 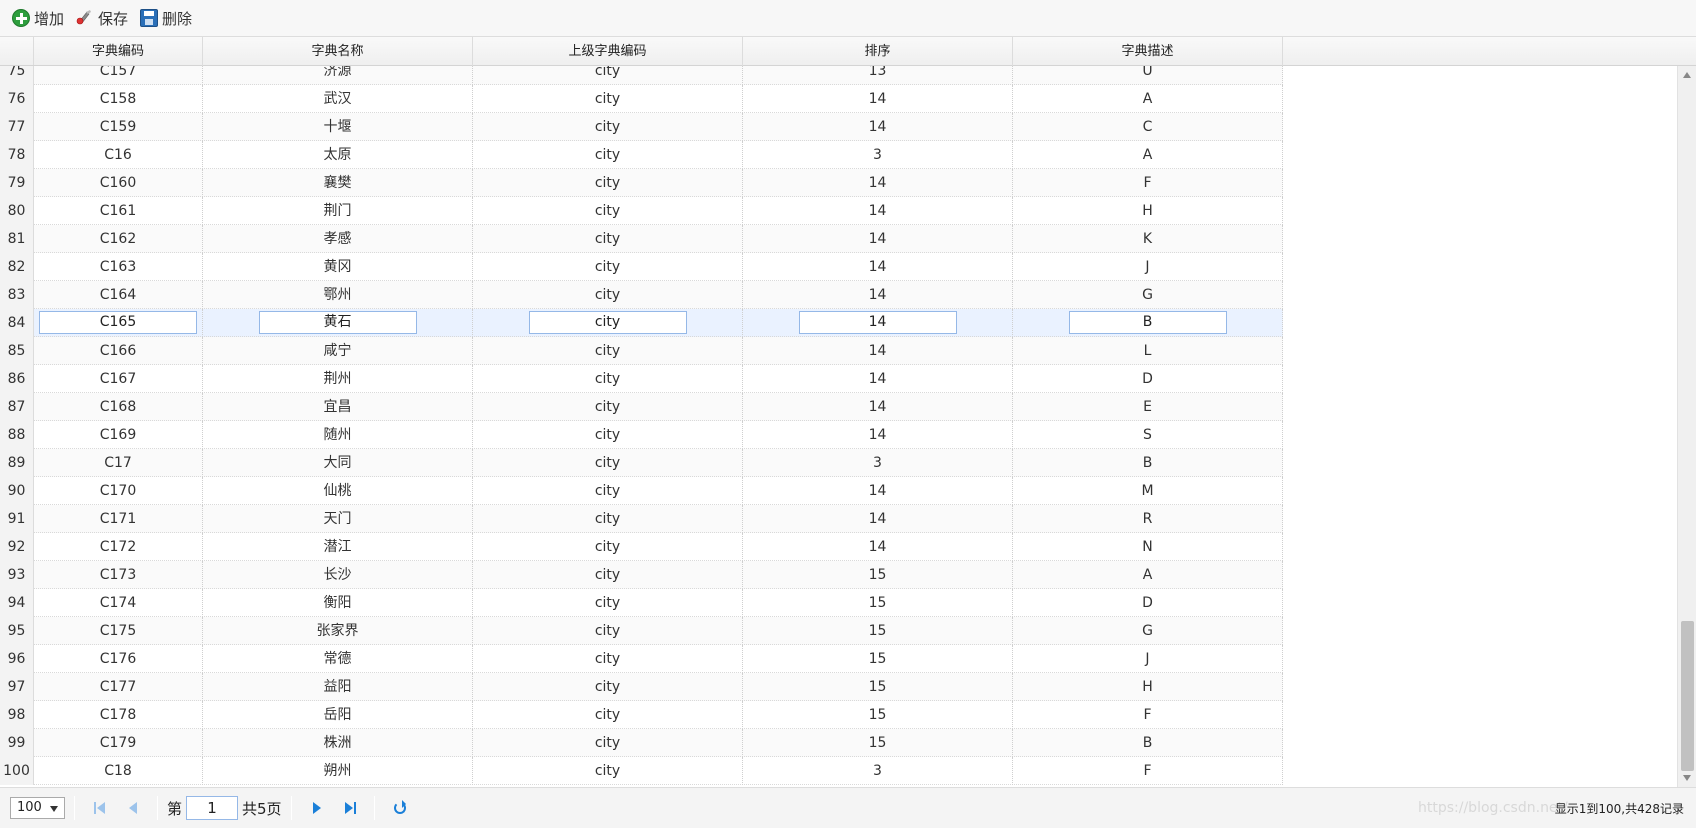 I want to click on table-row: 89 C17 大同 city 3 B, so click(x=641, y=463).